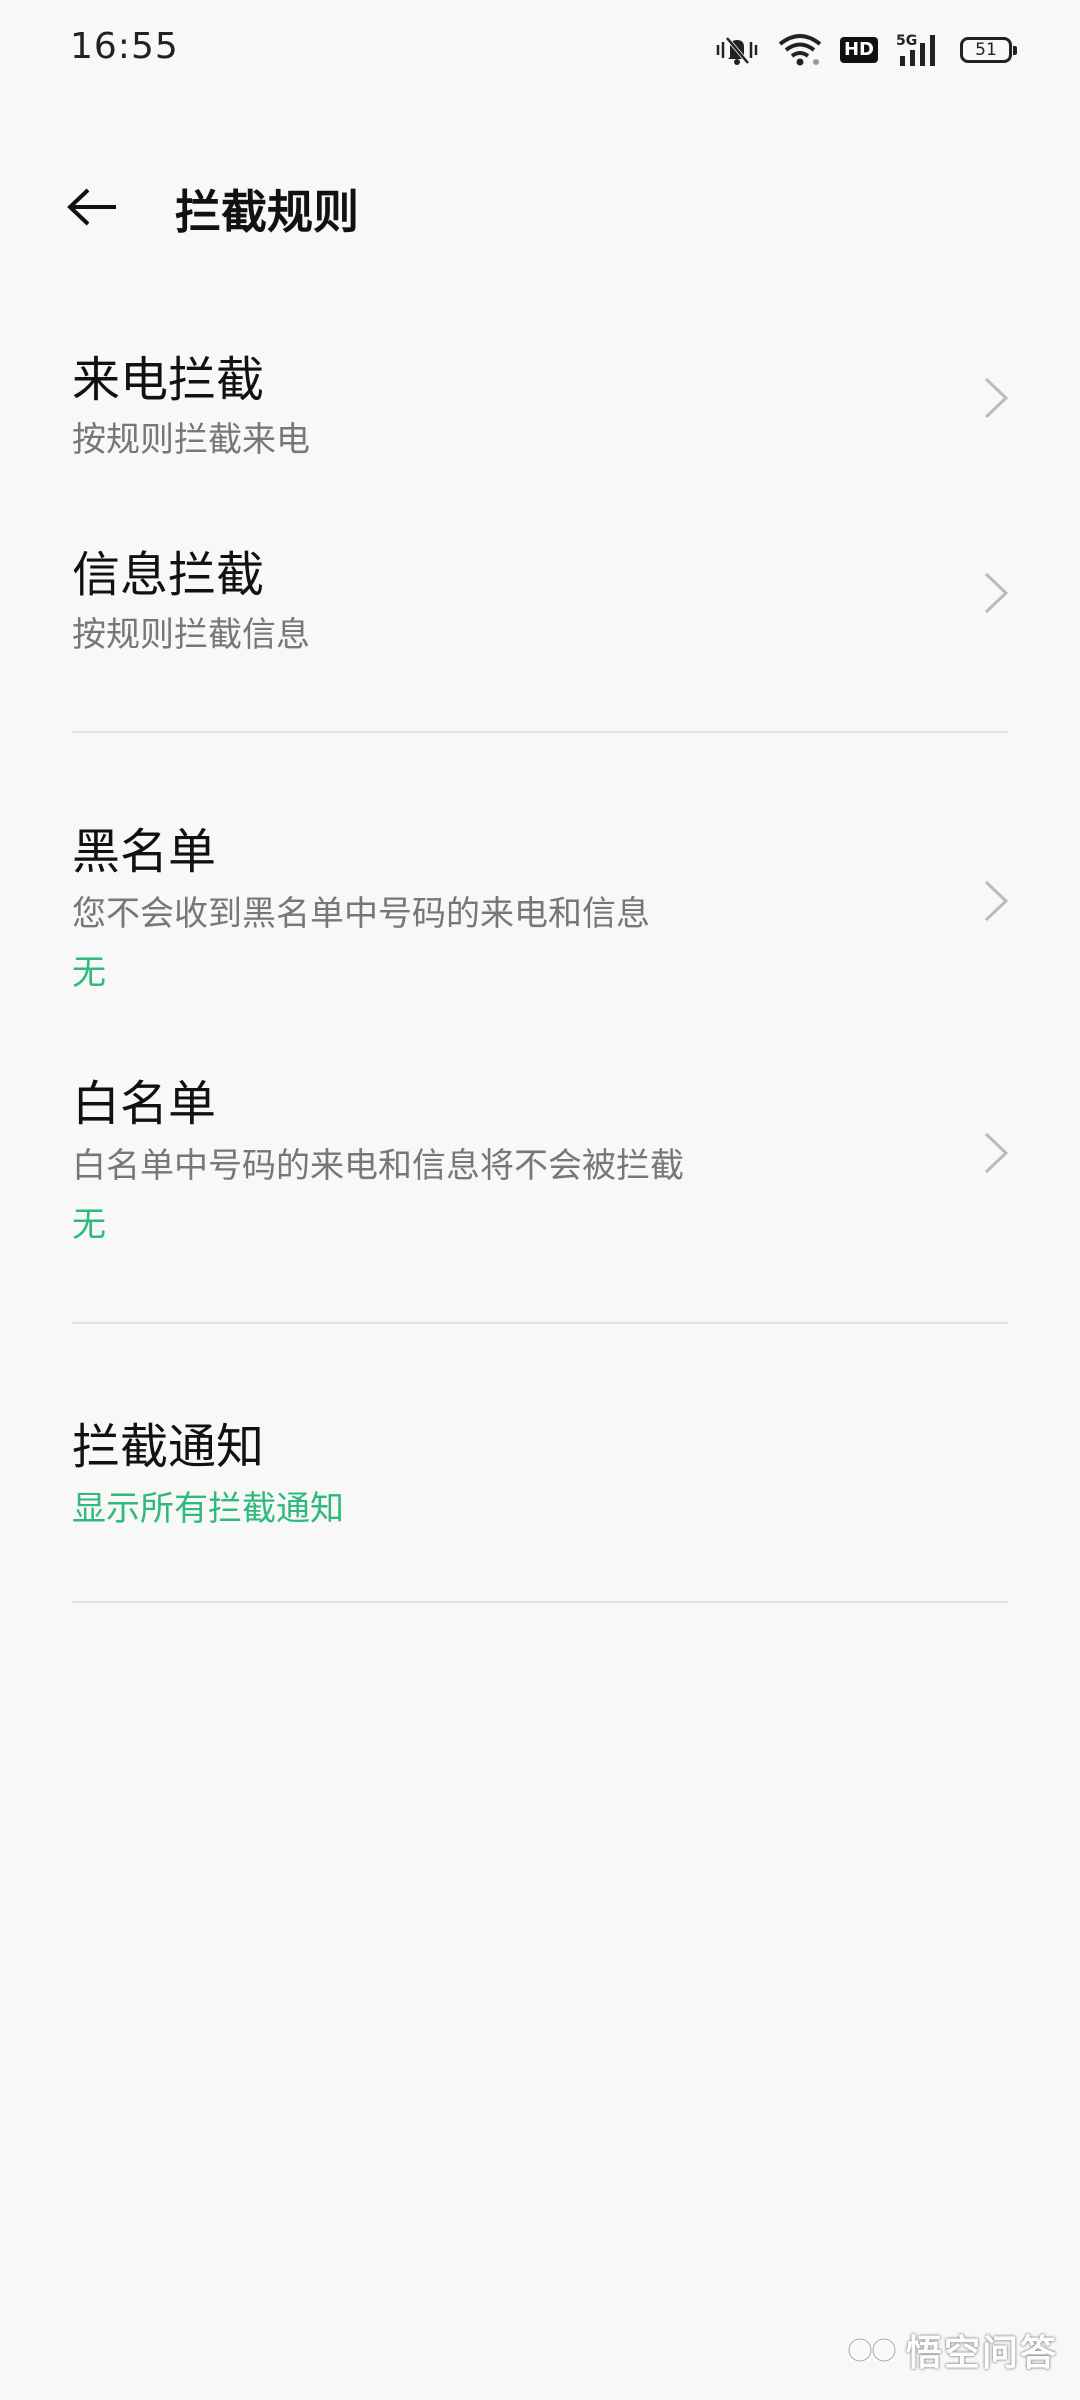 Image resolution: width=1080 pixels, height=2400 pixels. I want to click on sms-block-title: 信息拦截, so click(168, 575).